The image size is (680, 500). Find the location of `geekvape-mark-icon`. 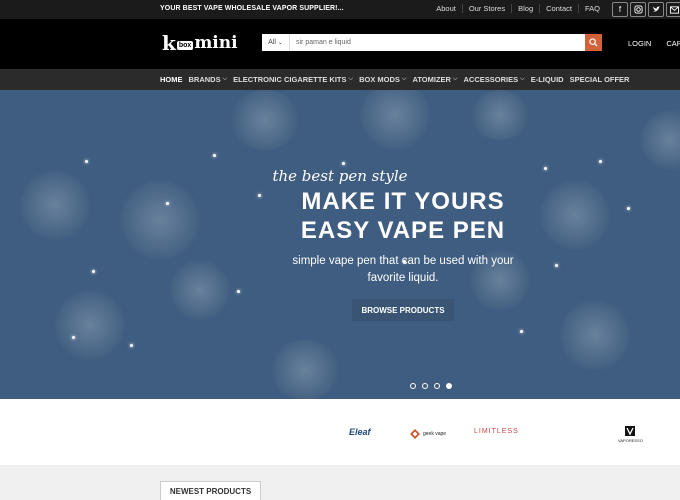

geekvape-mark-icon is located at coordinates (415, 434).